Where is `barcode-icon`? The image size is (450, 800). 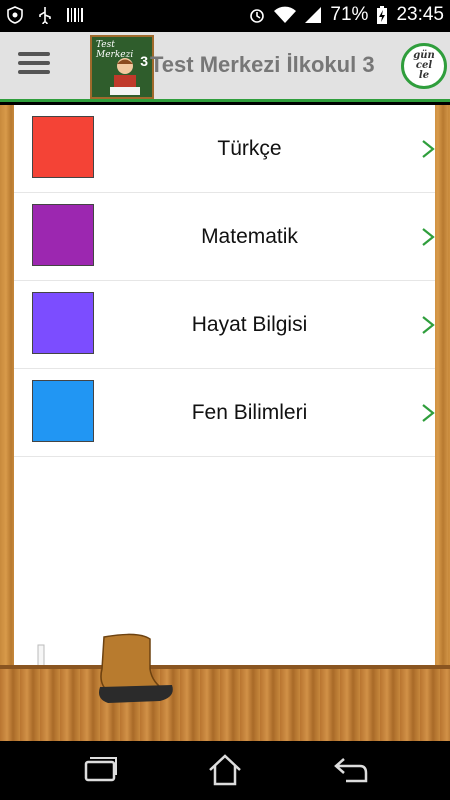
barcode-icon is located at coordinates (75, 15).